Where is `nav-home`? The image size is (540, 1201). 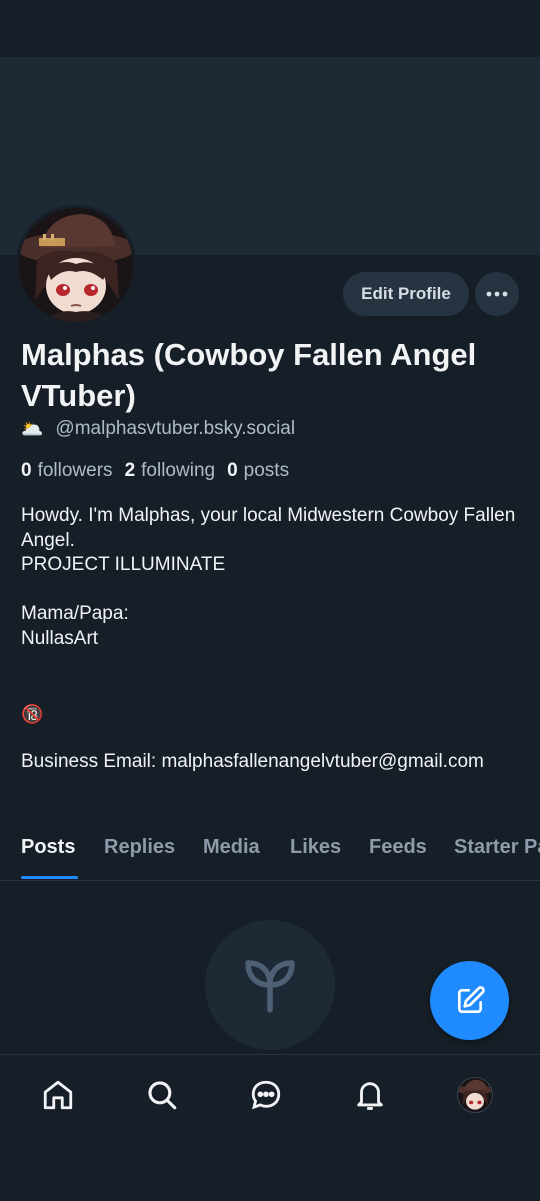
nav-home is located at coordinates (58, 1095).